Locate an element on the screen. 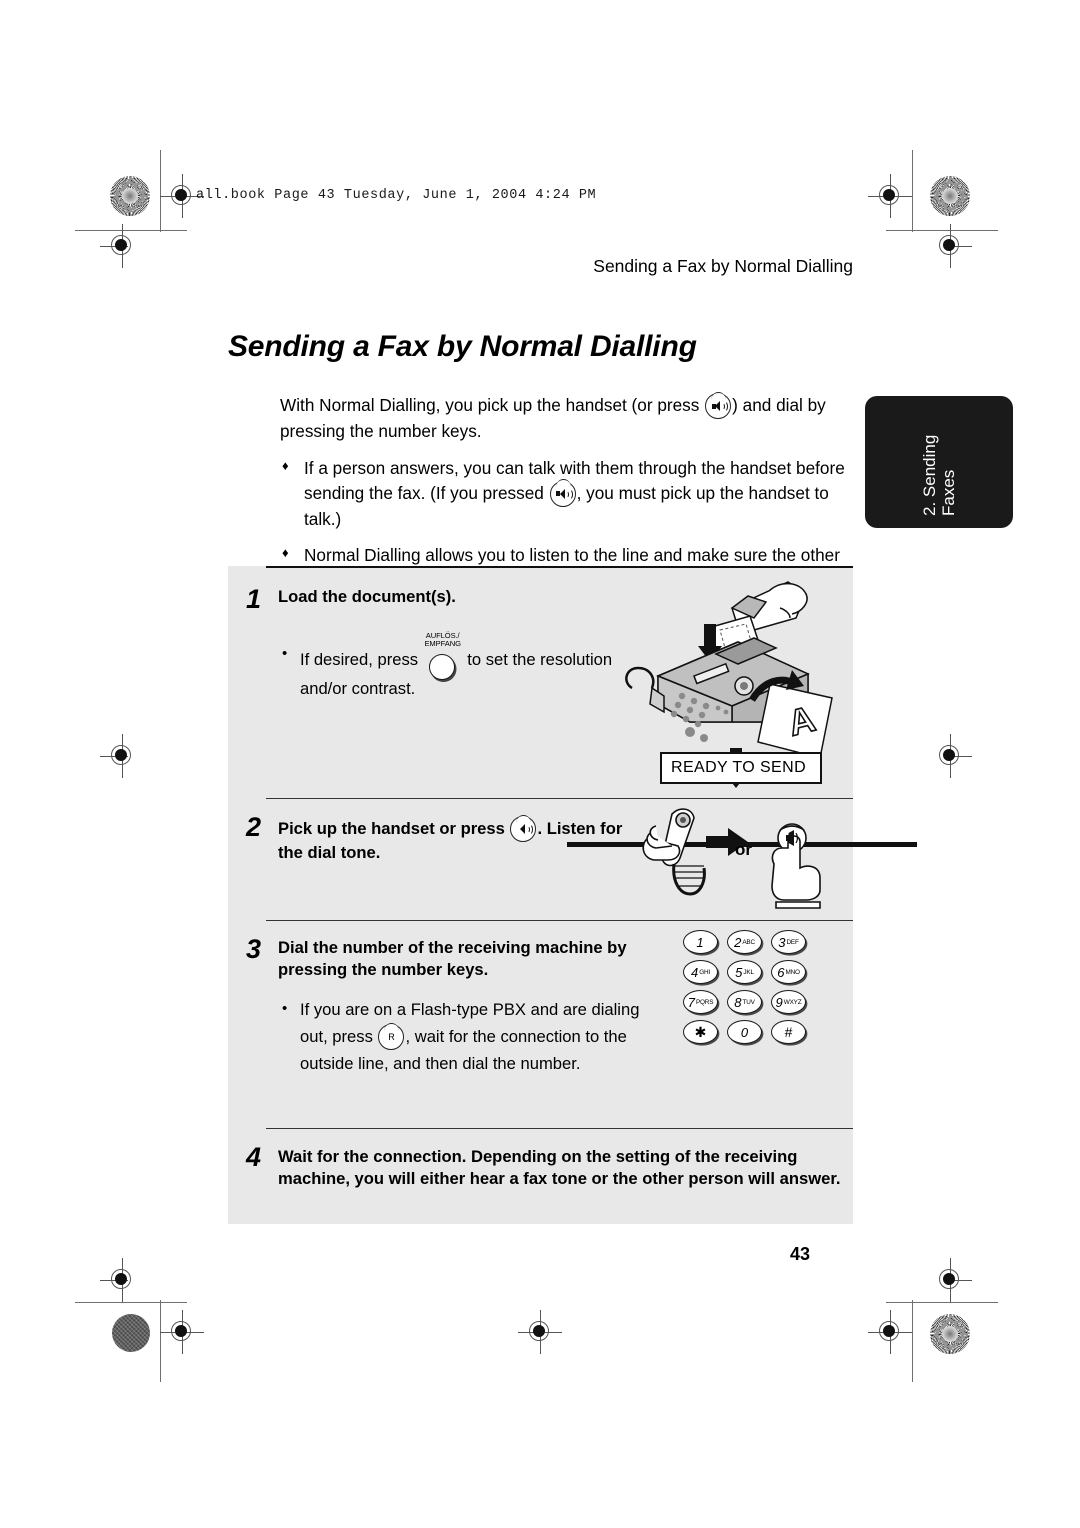  rosette-mark-bottom-right is located at coordinates (950, 1334).